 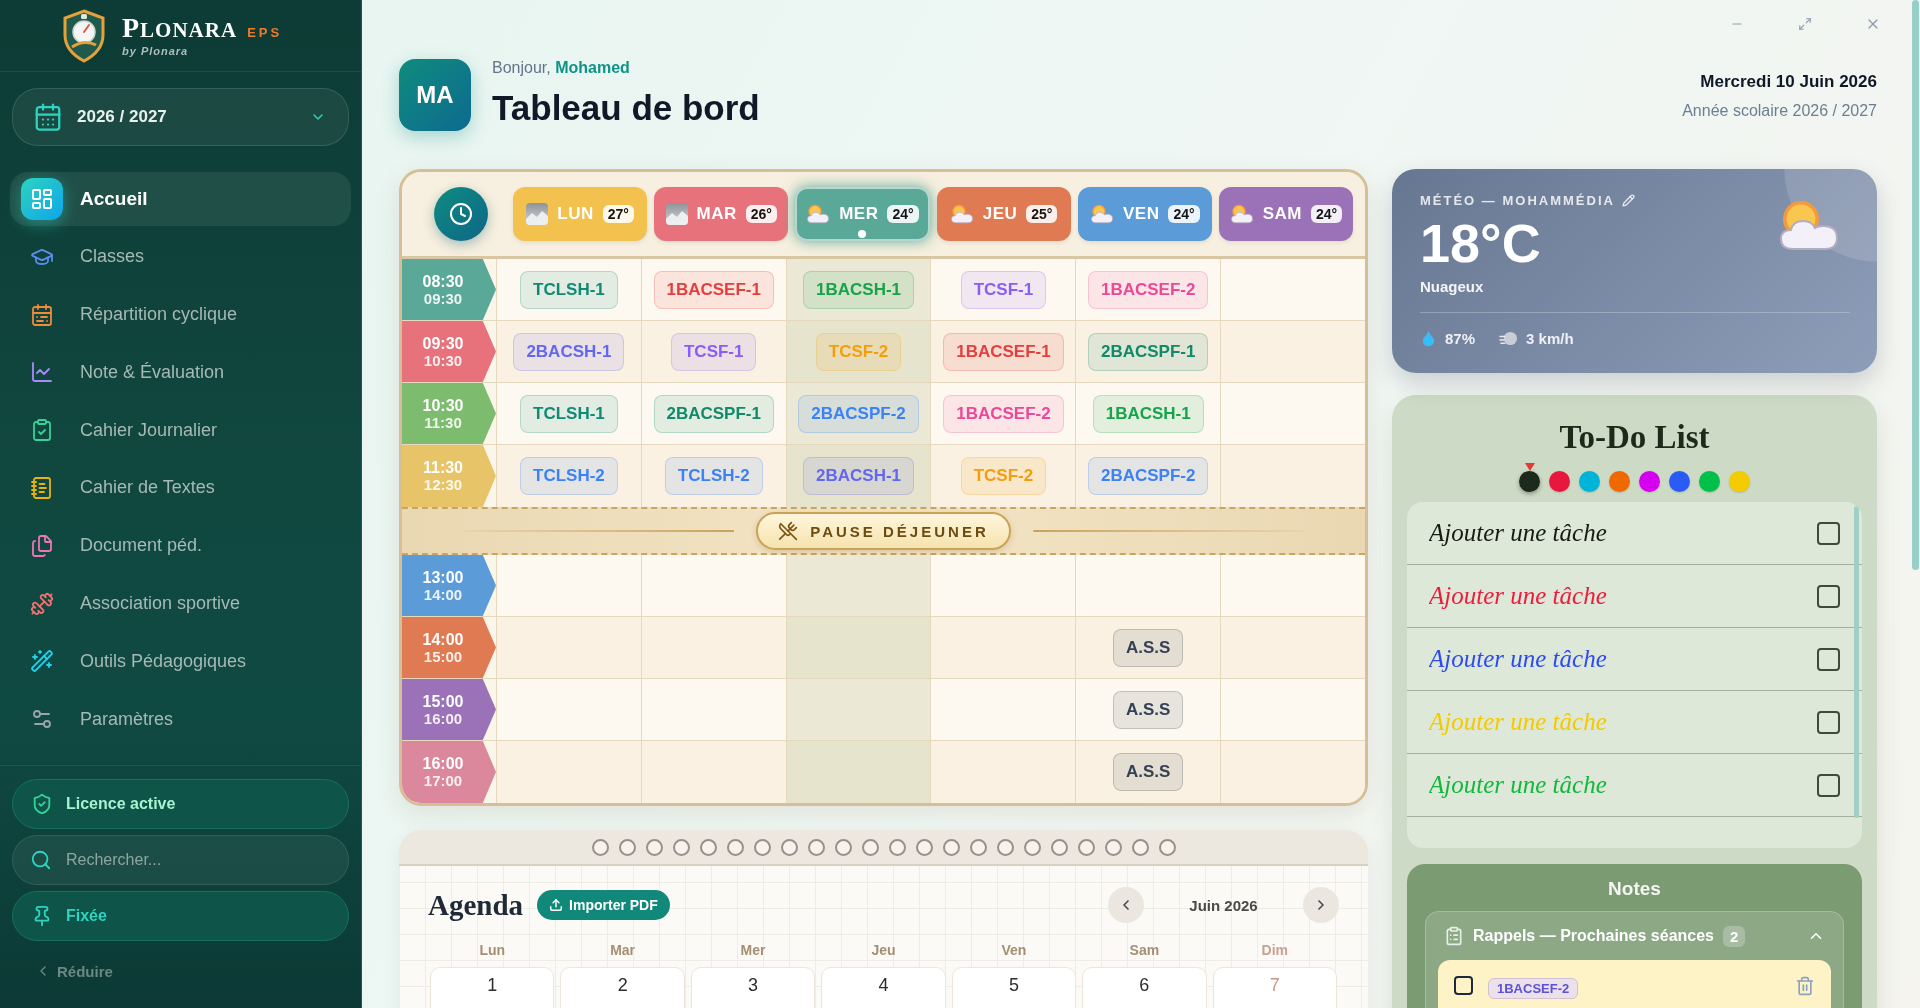 I want to click on day-tab: VEN 24°, so click(x=1144, y=214).